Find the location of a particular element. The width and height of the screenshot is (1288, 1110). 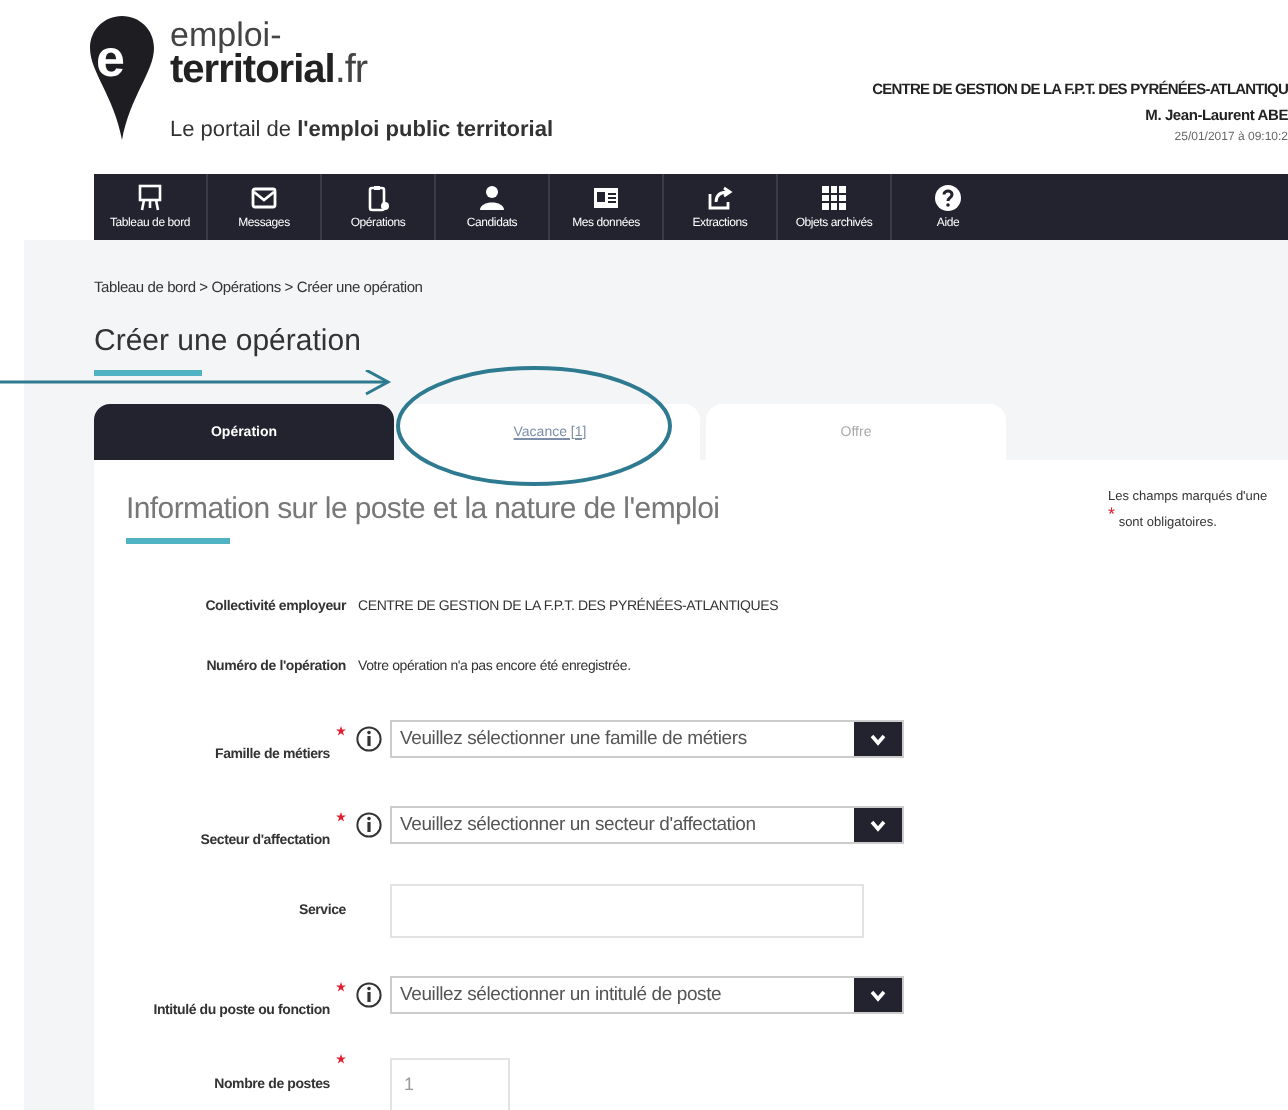

envelope-icon is located at coordinates (264, 198).